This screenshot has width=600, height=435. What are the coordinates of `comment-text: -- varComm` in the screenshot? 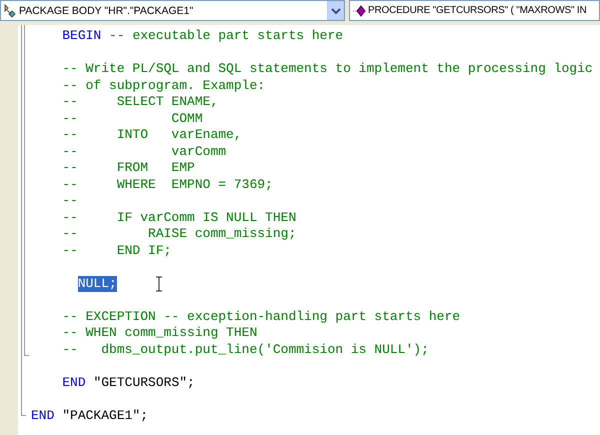 It's located at (144, 152).